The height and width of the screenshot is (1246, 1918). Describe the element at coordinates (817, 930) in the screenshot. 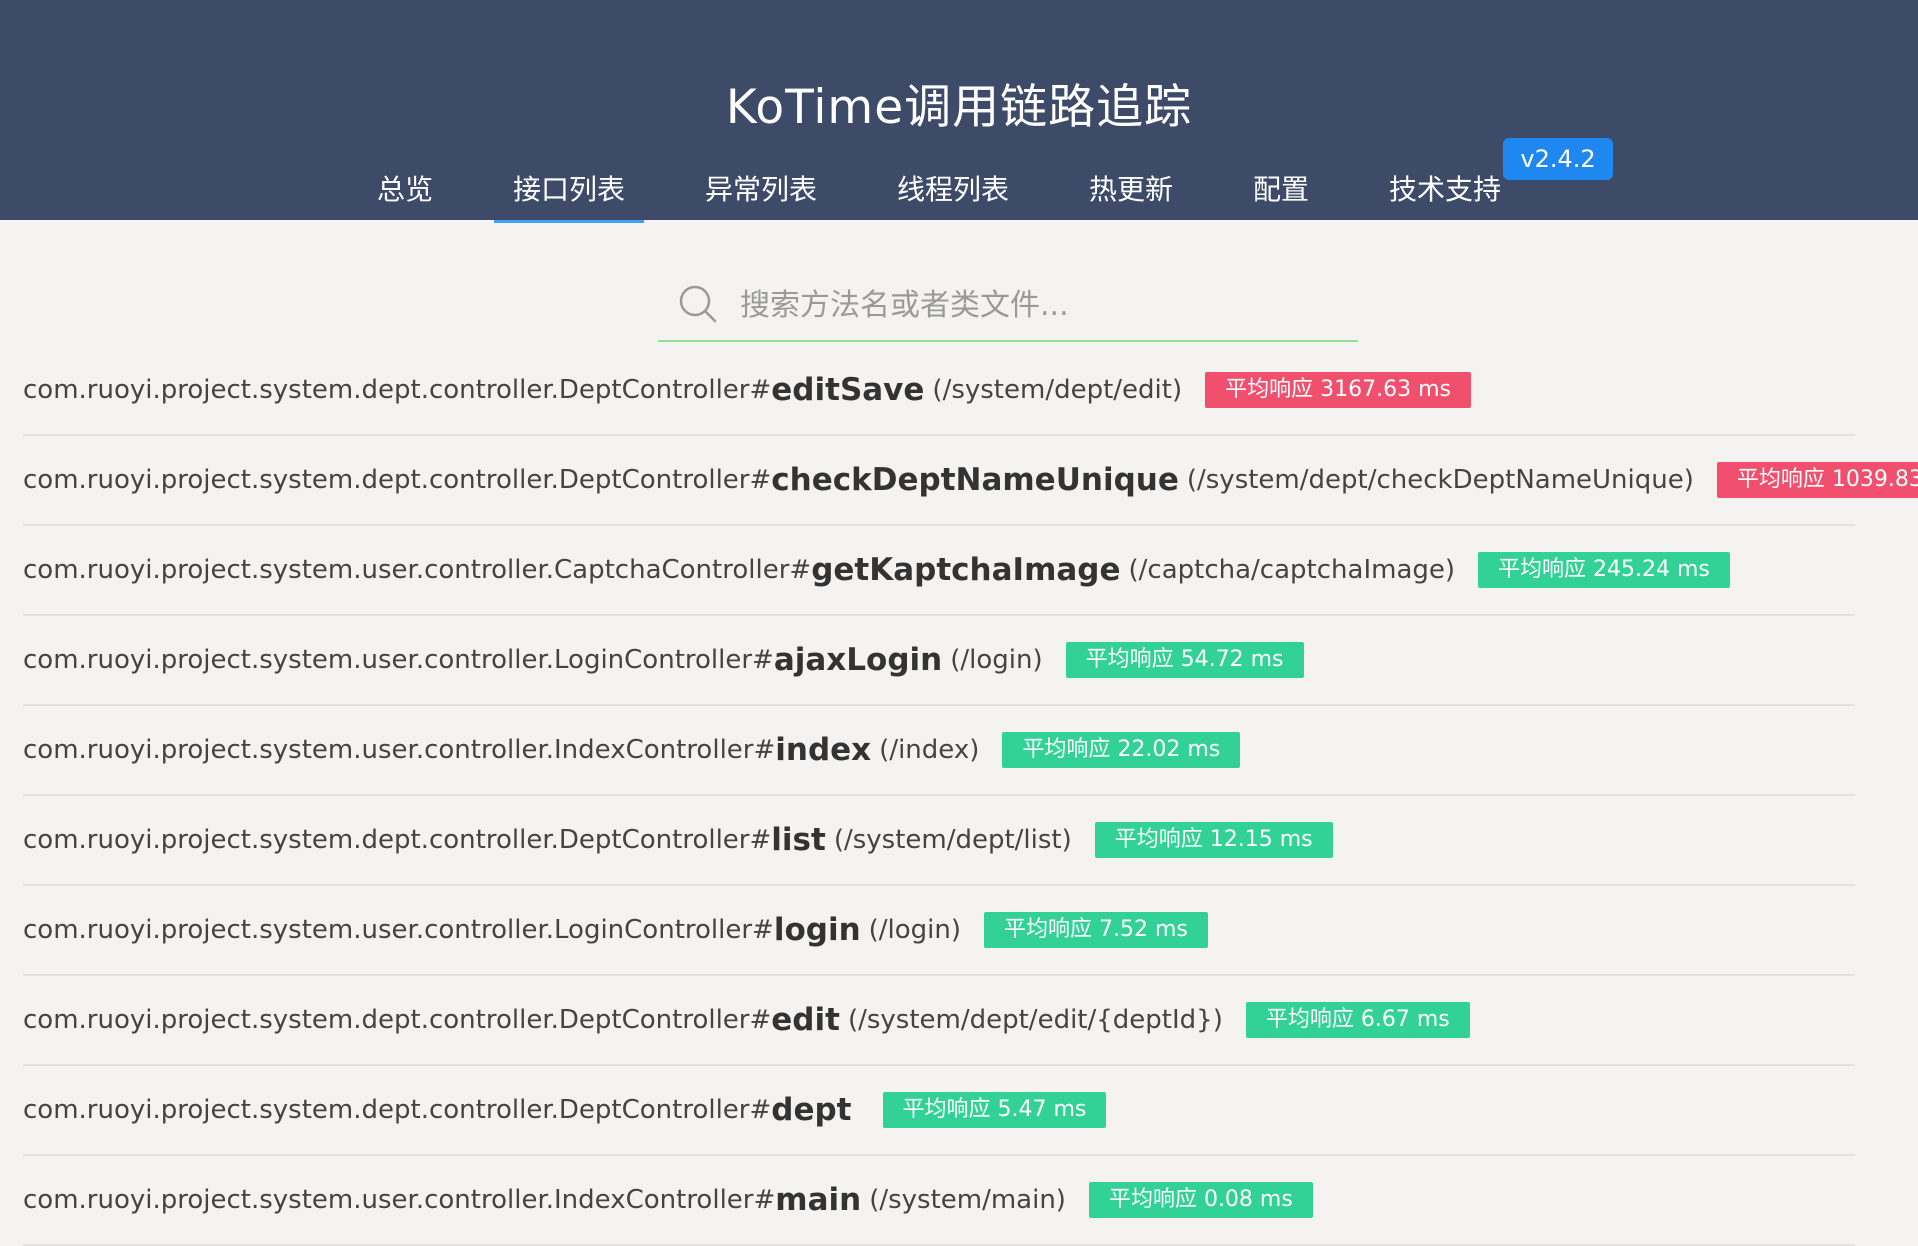

I see `api-method-name: login` at that location.